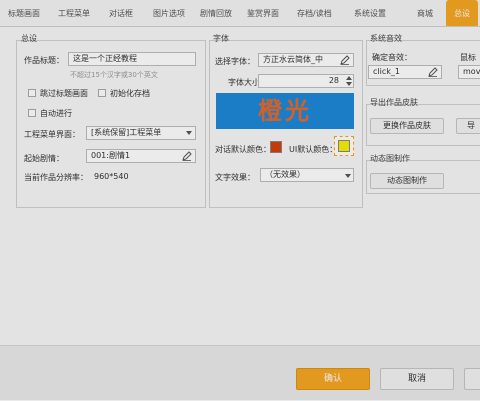  Describe the element at coordinates (307, 175) in the screenshot. I see `text-effect-select: （无效果）` at that location.